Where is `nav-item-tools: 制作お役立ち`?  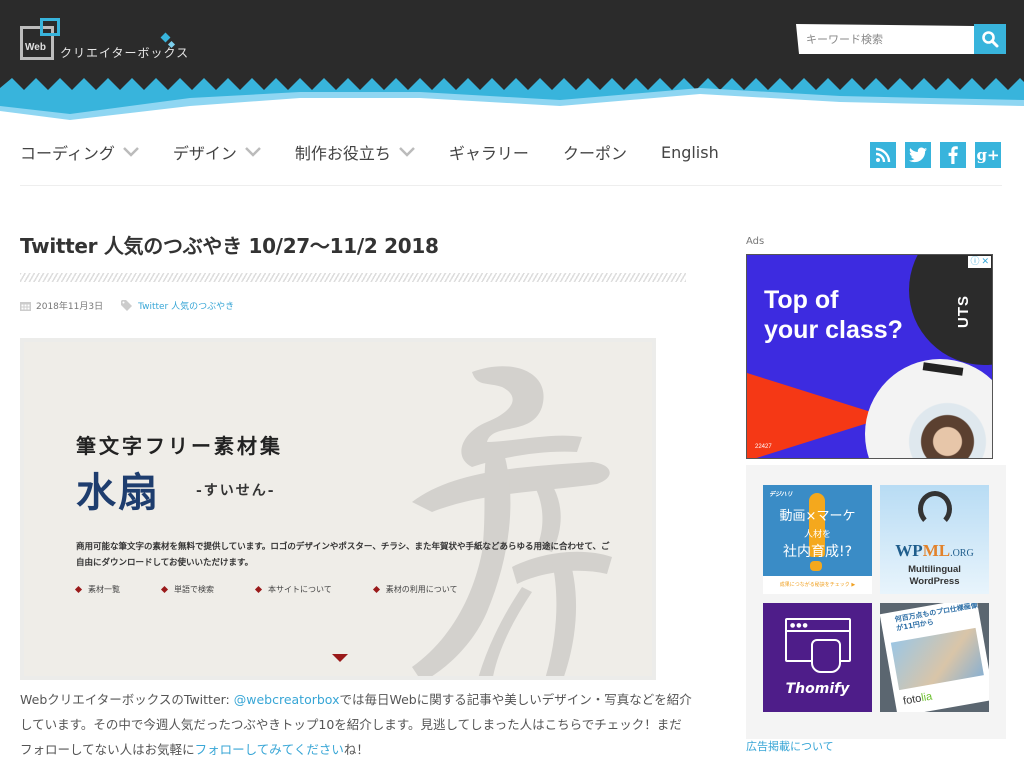 nav-item-tools: 制作お役立ち is located at coordinates (355, 152).